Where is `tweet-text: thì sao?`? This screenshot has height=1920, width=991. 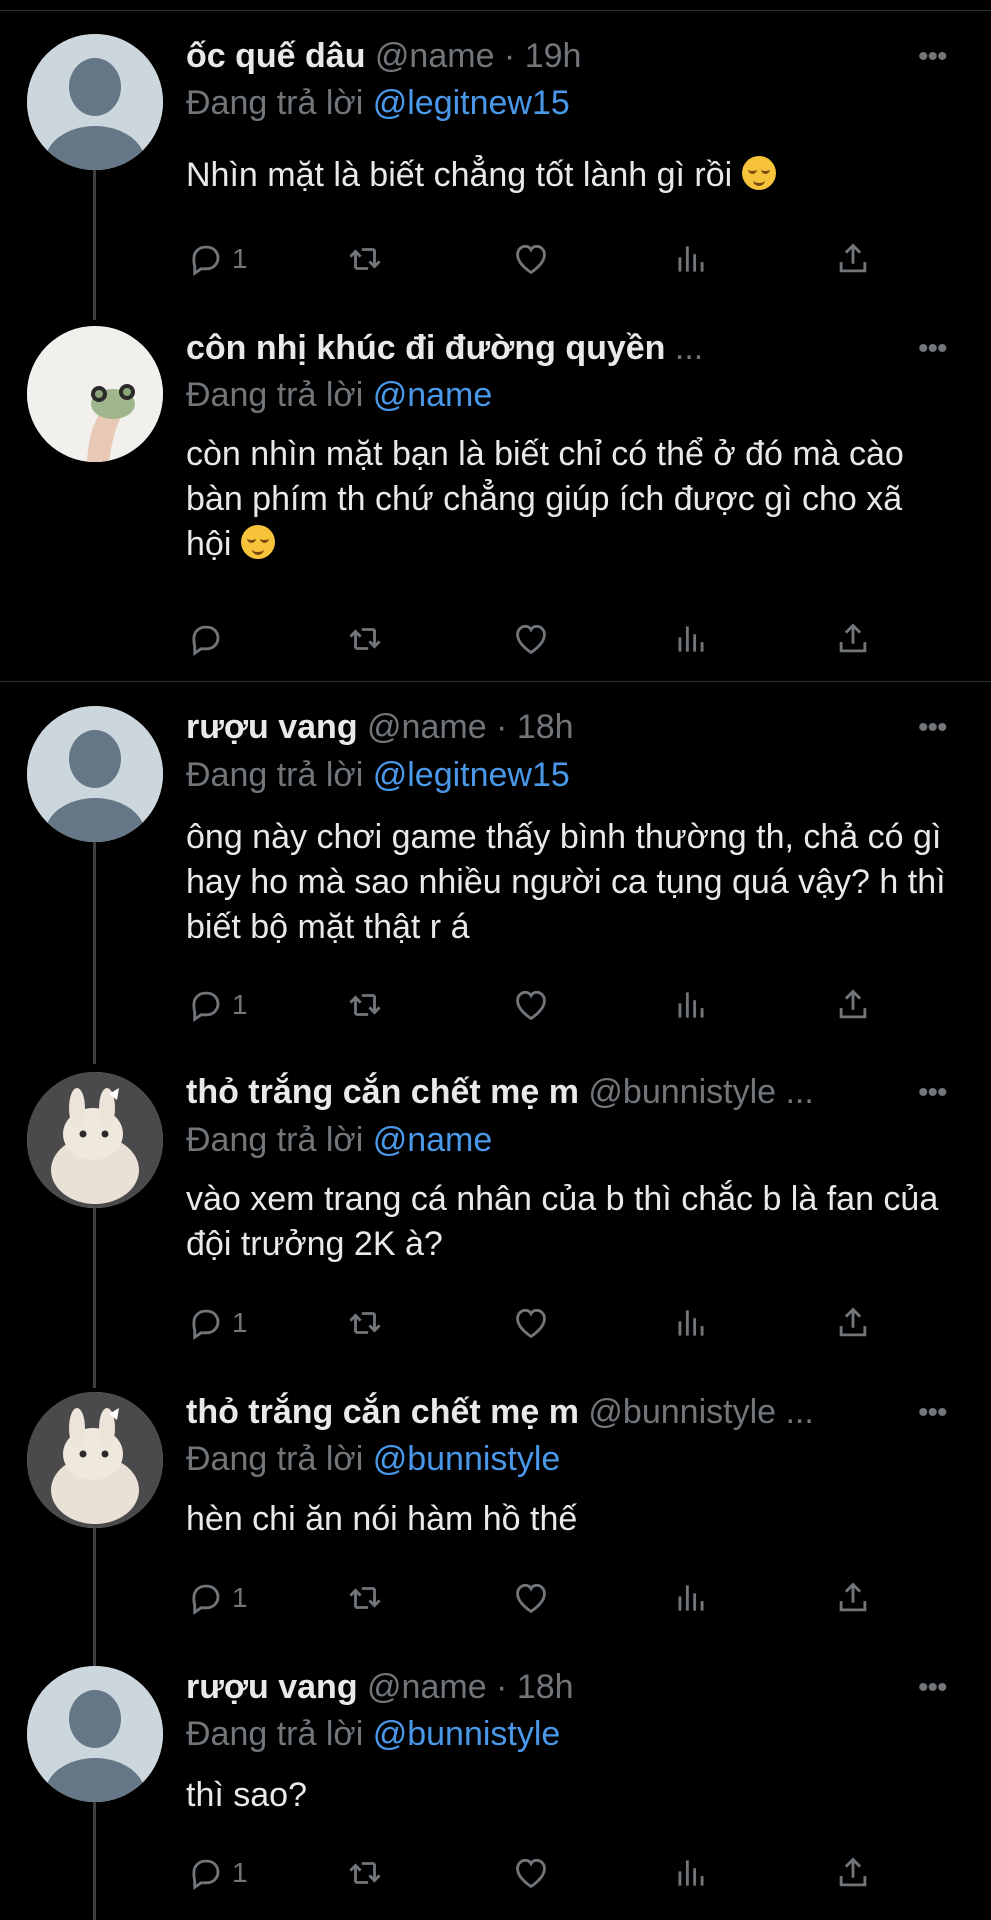 tweet-text: thì sao? is located at coordinates (246, 1795).